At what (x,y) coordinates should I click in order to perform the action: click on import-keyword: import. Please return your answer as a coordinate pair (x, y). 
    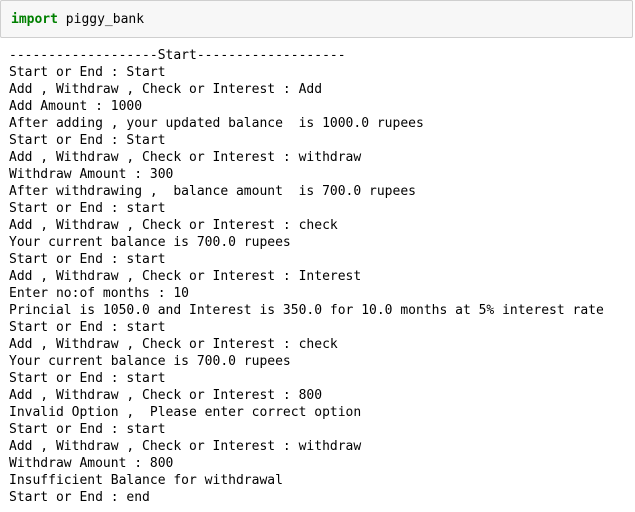
    Looking at the image, I should click on (34, 19).